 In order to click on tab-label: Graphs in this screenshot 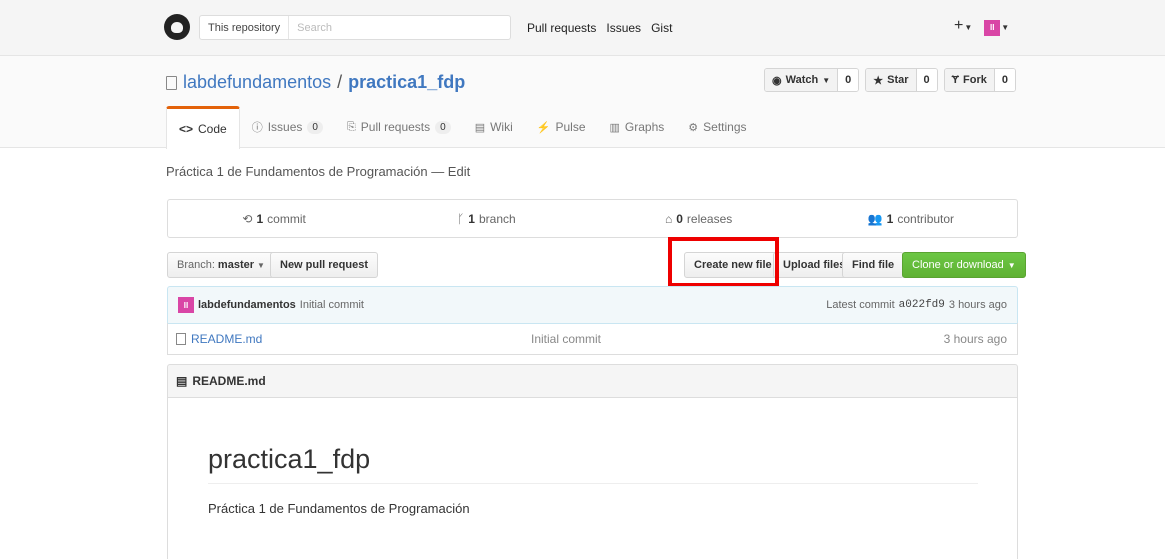, I will do `click(644, 127)`.